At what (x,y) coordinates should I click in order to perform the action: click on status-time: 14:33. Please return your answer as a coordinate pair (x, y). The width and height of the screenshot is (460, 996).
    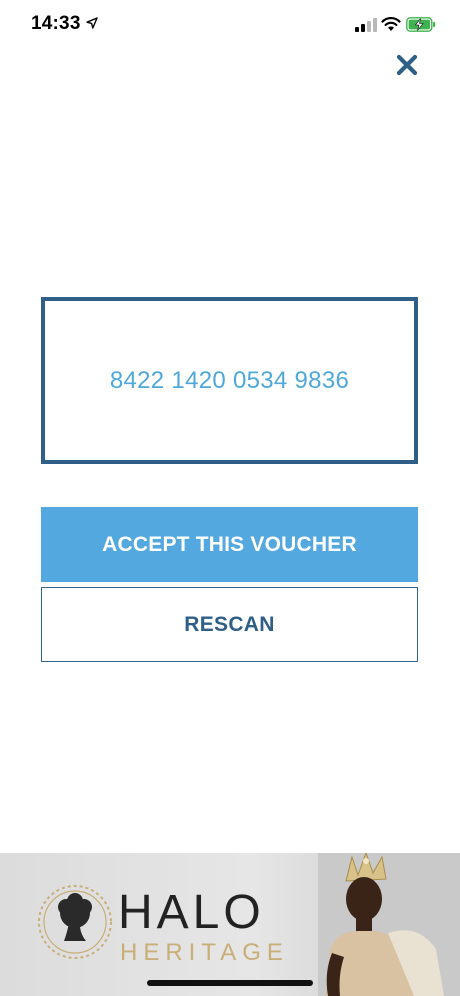
    Looking at the image, I should click on (56, 23).